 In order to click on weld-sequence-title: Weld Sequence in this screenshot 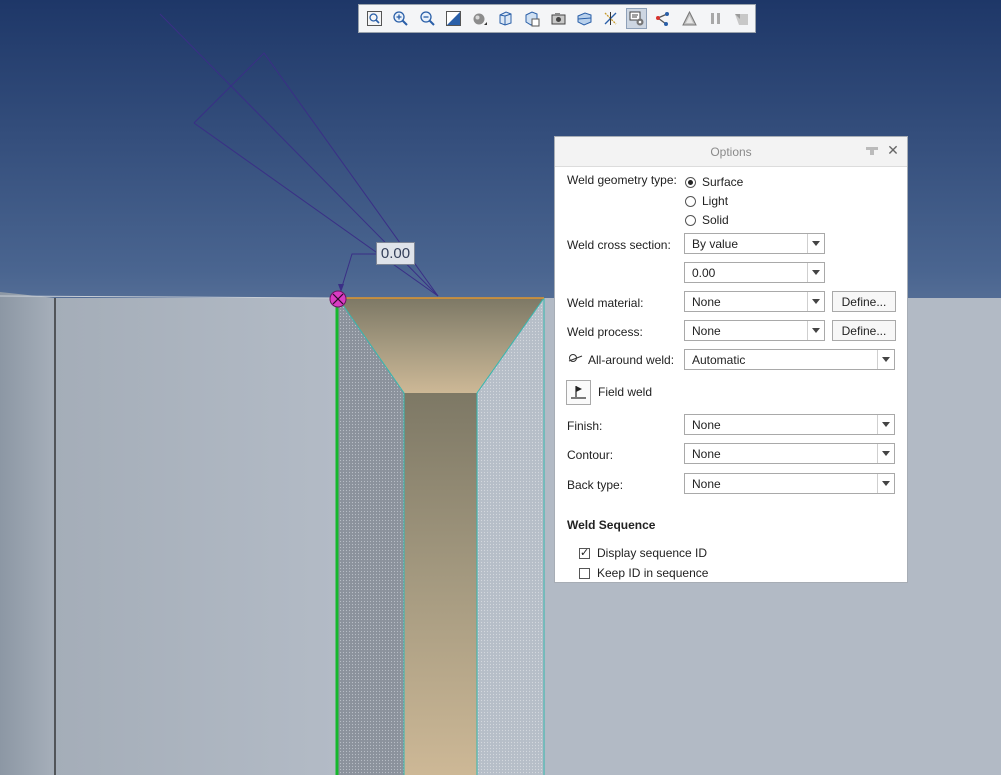, I will do `click(611, 525)`.